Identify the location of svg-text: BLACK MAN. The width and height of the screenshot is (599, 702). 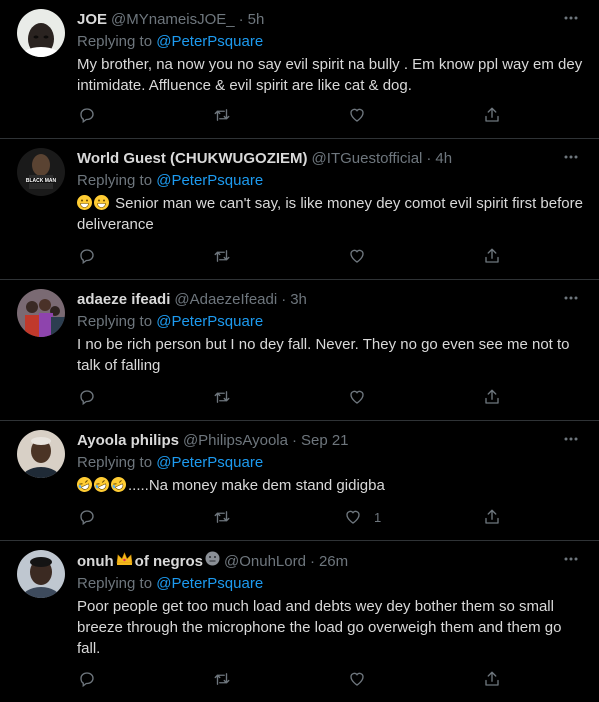
(41, 181).